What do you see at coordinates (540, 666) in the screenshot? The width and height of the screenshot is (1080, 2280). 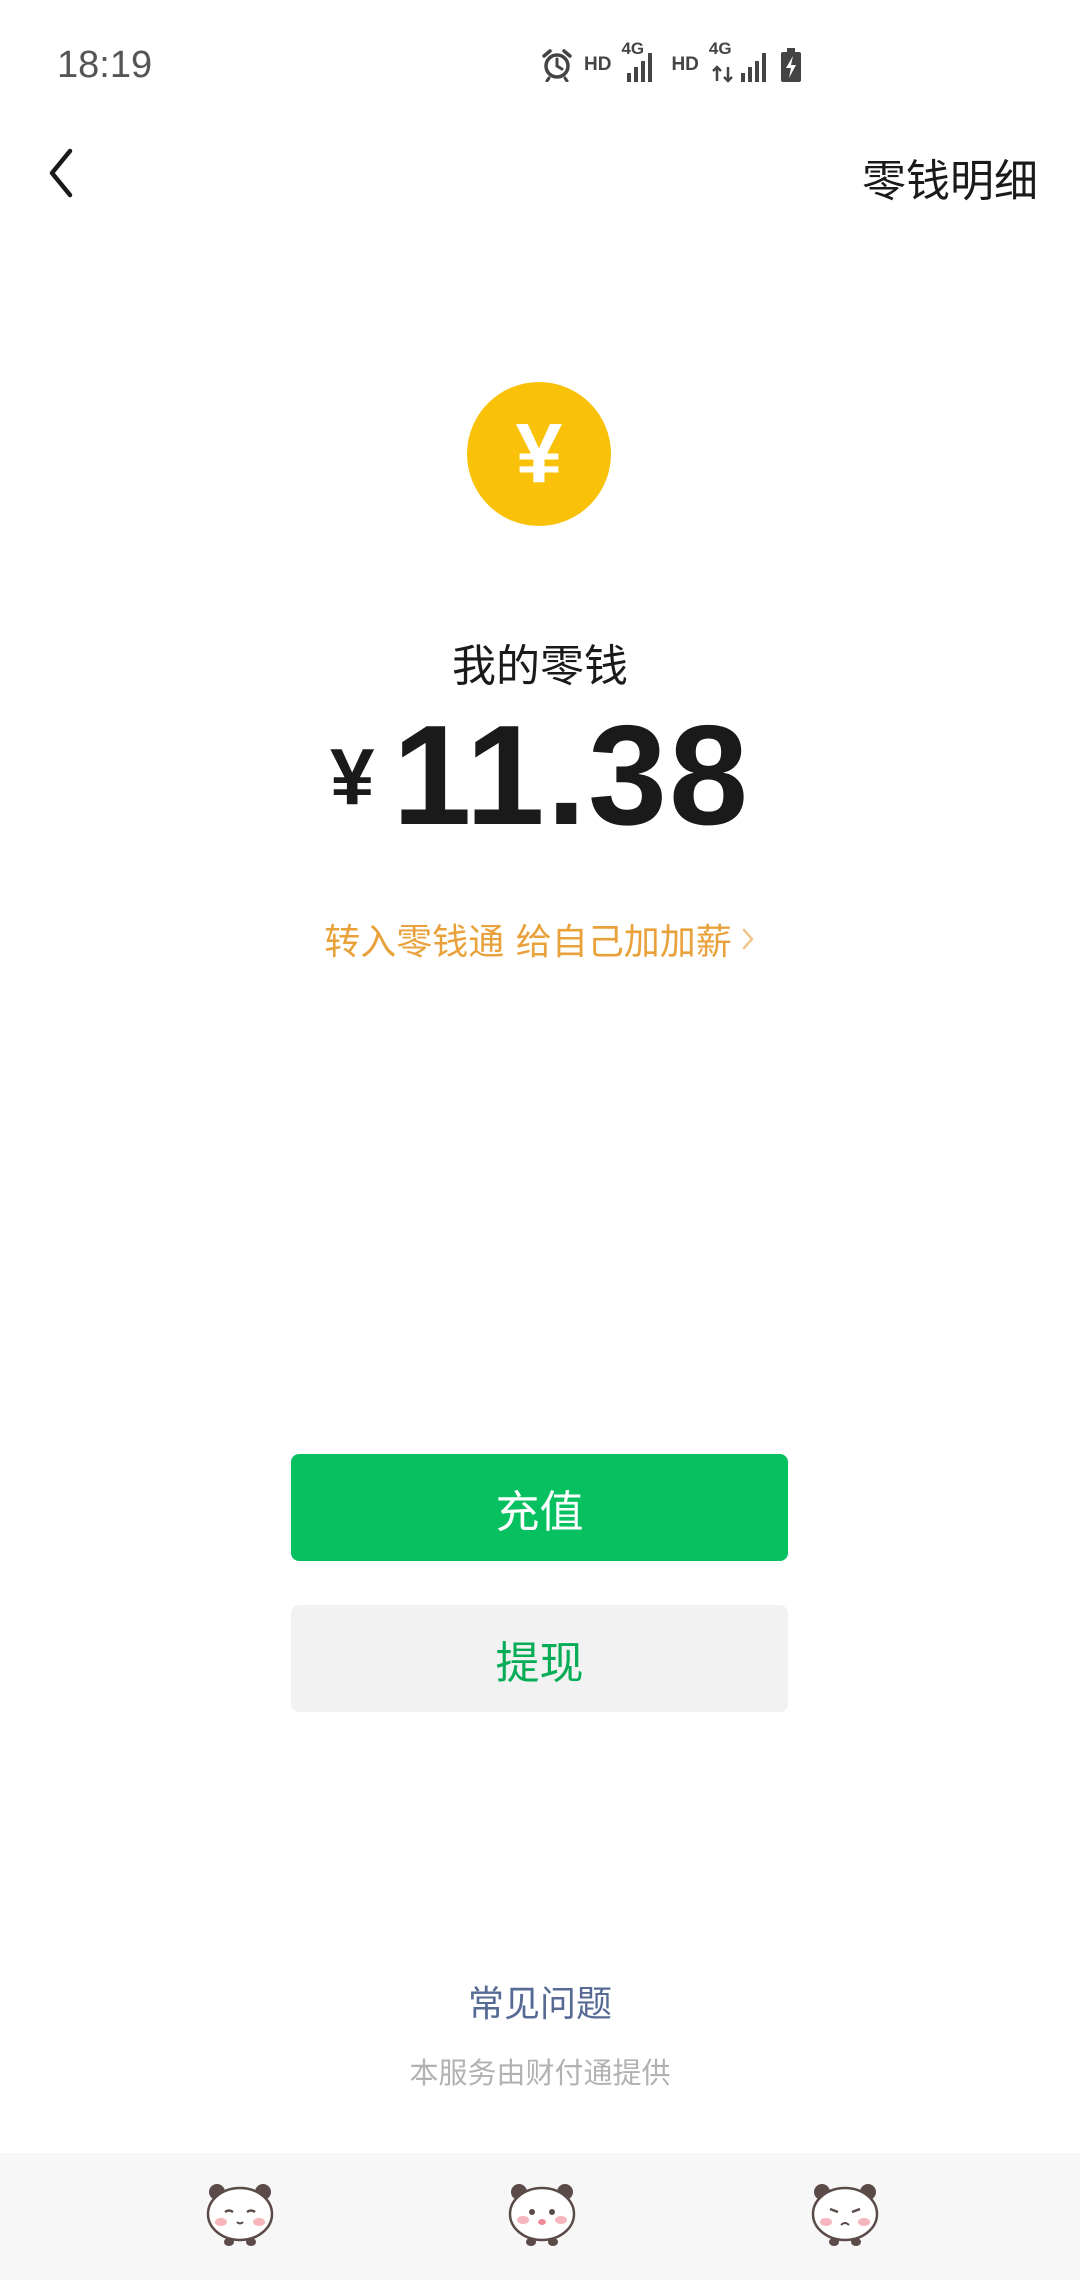 I see `balance-label: 我的零钱` at bounding box center [540, 666].